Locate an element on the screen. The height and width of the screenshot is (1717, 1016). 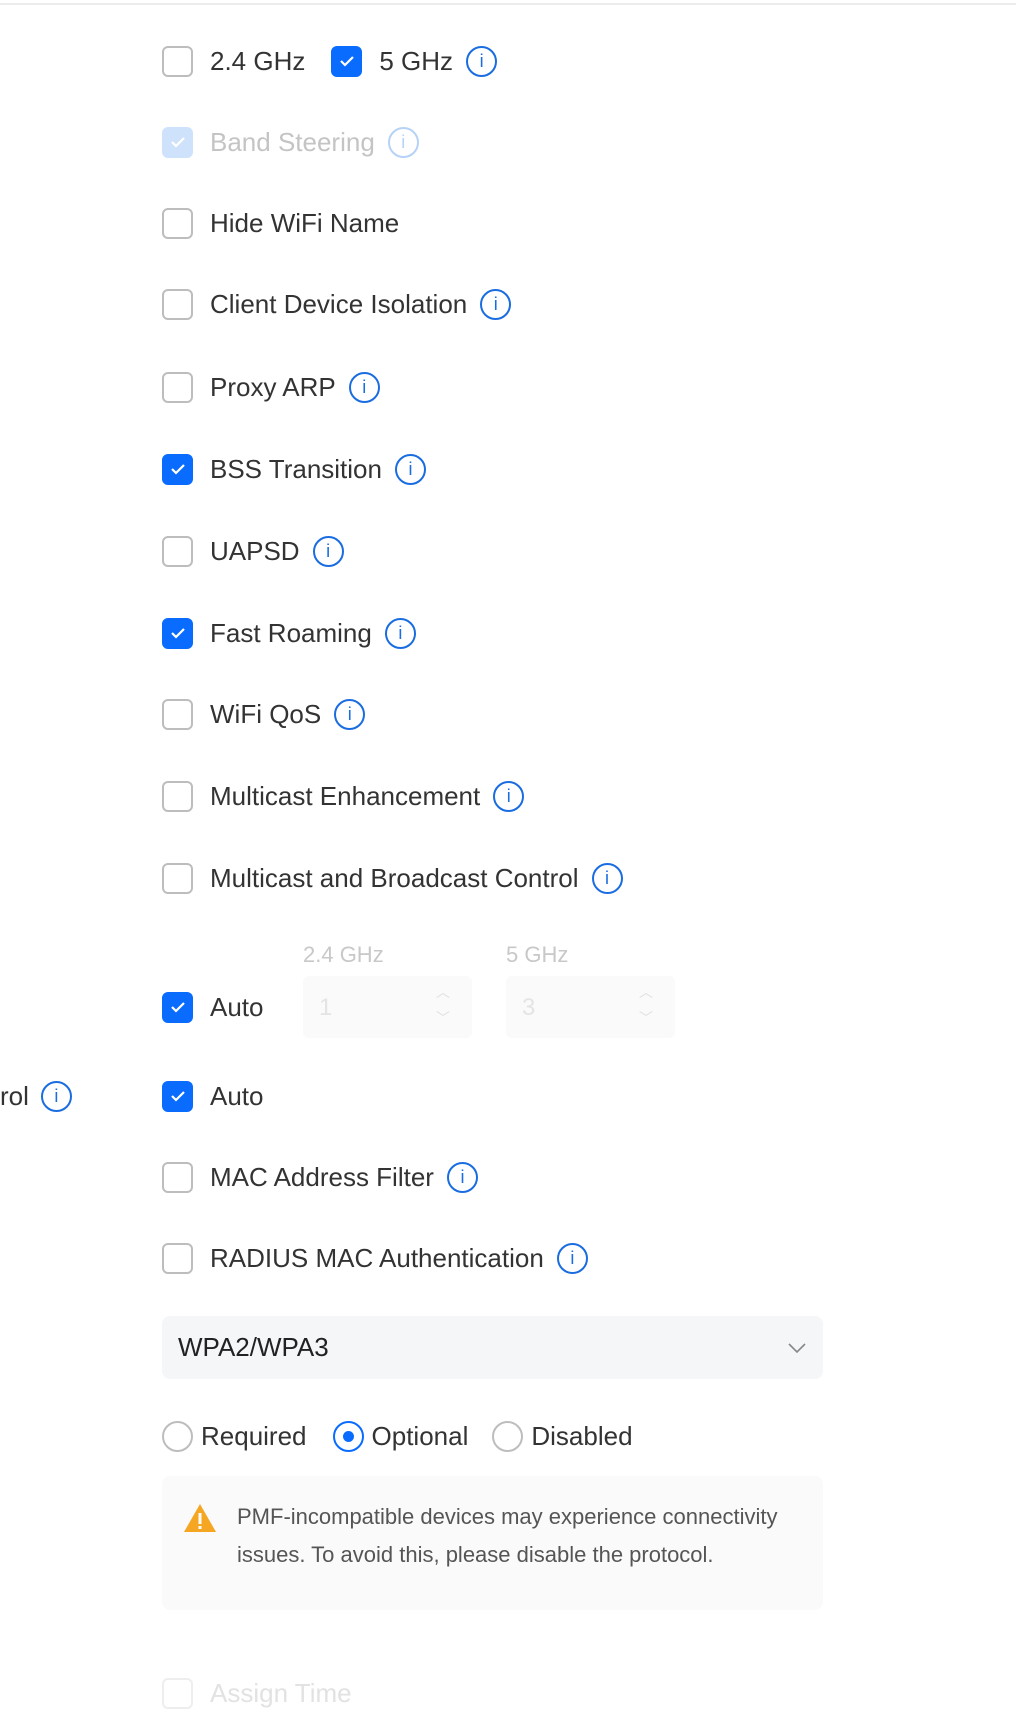
pmf-radio-group: Required Optional Disabled is located at coordinates (397, 1436).